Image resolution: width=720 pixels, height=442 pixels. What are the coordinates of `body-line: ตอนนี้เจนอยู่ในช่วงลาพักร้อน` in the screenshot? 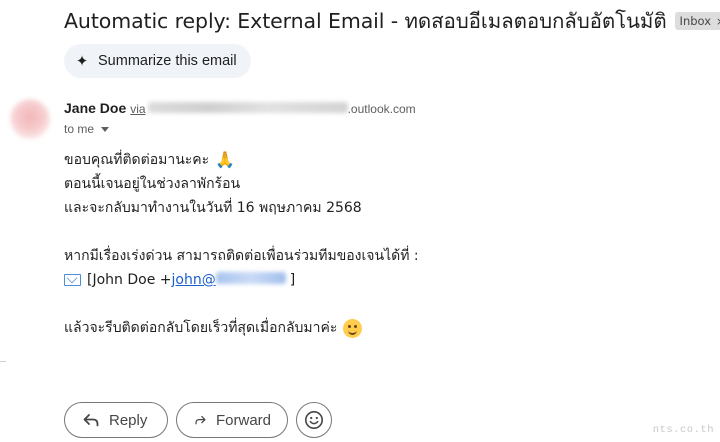 It's located at (382, 184).